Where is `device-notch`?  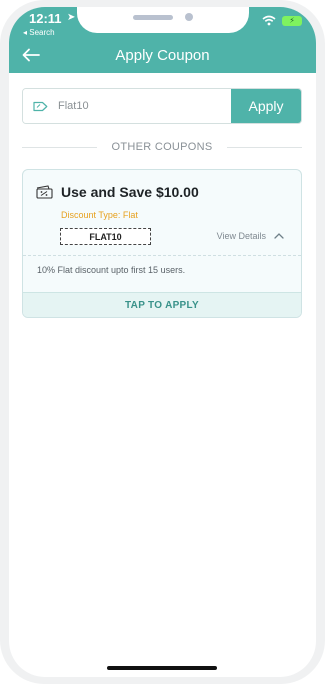
device-notch is located at coordinates (163, 20).